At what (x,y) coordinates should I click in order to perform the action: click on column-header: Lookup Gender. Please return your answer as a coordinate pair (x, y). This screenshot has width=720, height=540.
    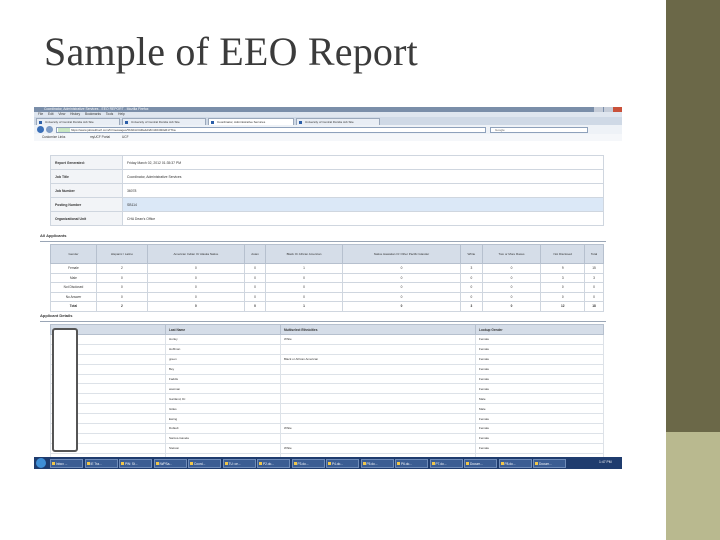
    Looking at the image, I should click on (539, 329).